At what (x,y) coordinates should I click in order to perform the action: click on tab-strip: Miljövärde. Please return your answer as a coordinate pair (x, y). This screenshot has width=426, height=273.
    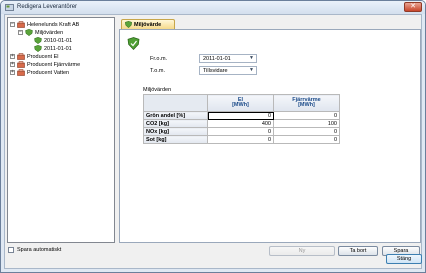
    Looking at the image, I should click on (270, 23).